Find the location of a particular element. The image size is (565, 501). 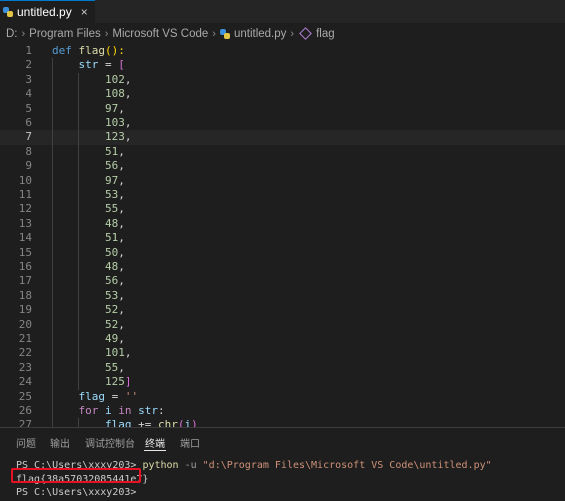

breadcrumb-vscode-folder: Microsoft VS Code is located at coordinates (160, 34).